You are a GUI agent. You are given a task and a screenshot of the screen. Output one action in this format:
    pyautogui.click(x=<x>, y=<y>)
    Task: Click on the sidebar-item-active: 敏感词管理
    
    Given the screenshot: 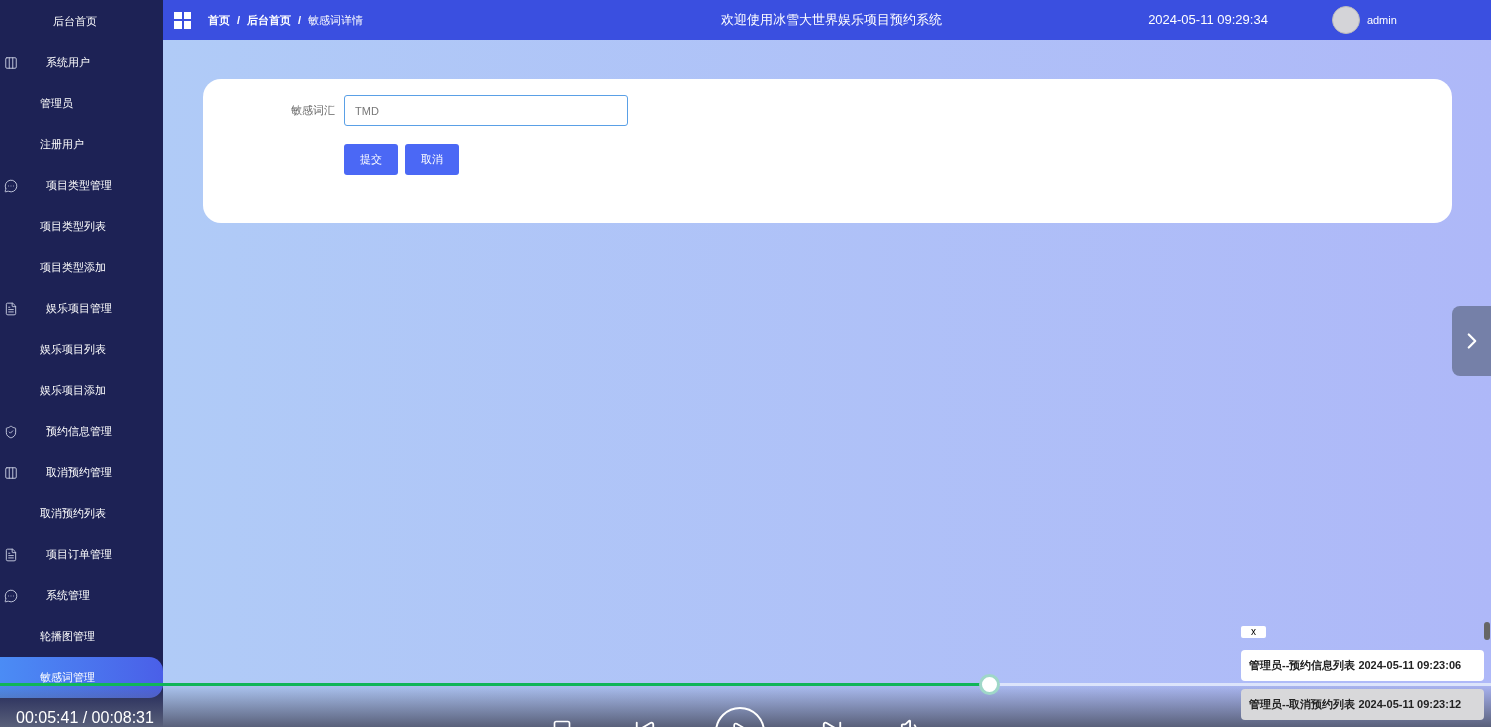 What is the action you would take?
    pyautogui.click(x=81, y=677)
    